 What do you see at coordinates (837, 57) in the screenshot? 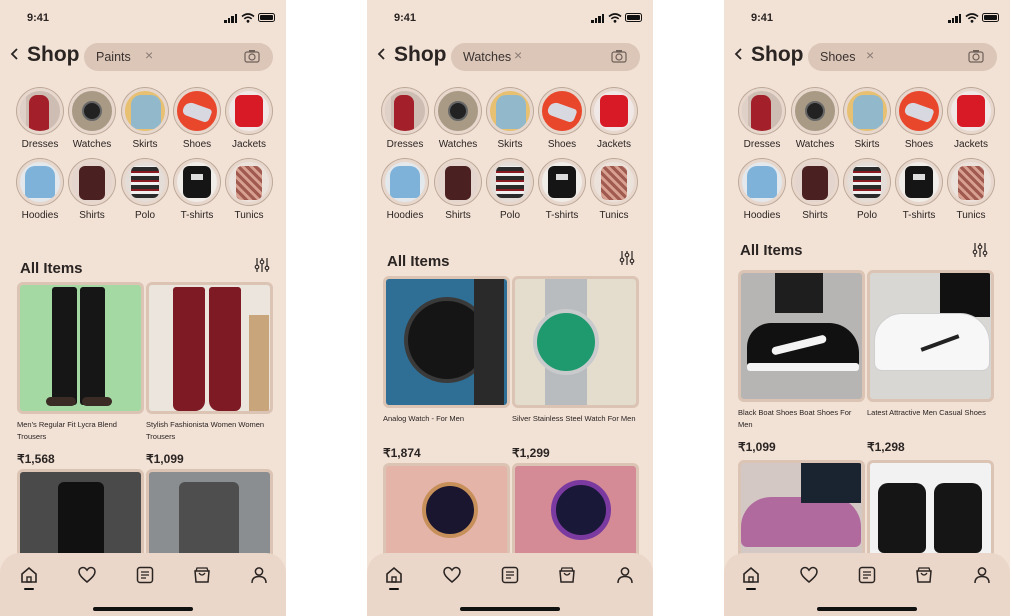
I see `search-input: Shoes` at bounding box center [837, 57].